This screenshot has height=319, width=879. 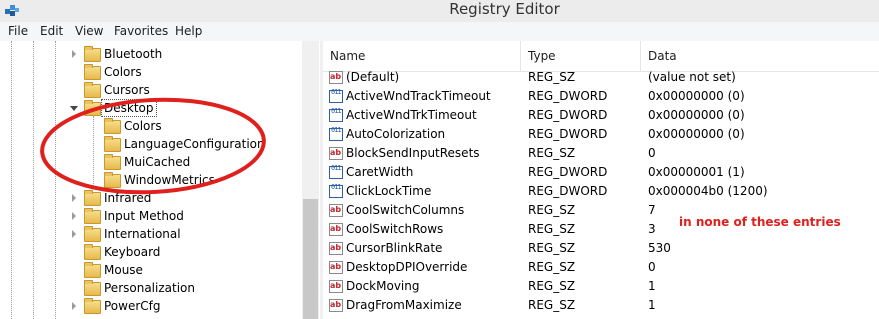 What do you see at coordinates (394, 248) in the screenshot?
I see `value-name: CursorBlinkRate` at bounding box center [394, 248].